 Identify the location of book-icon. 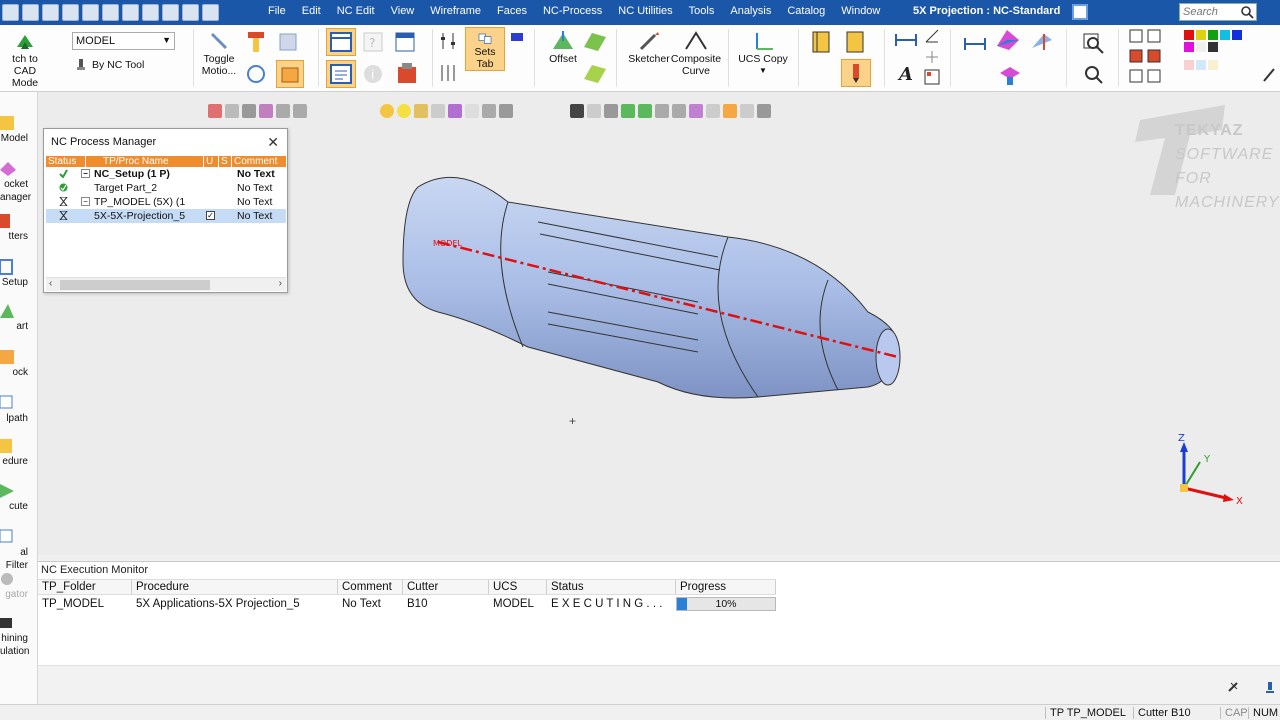
(821, 42).